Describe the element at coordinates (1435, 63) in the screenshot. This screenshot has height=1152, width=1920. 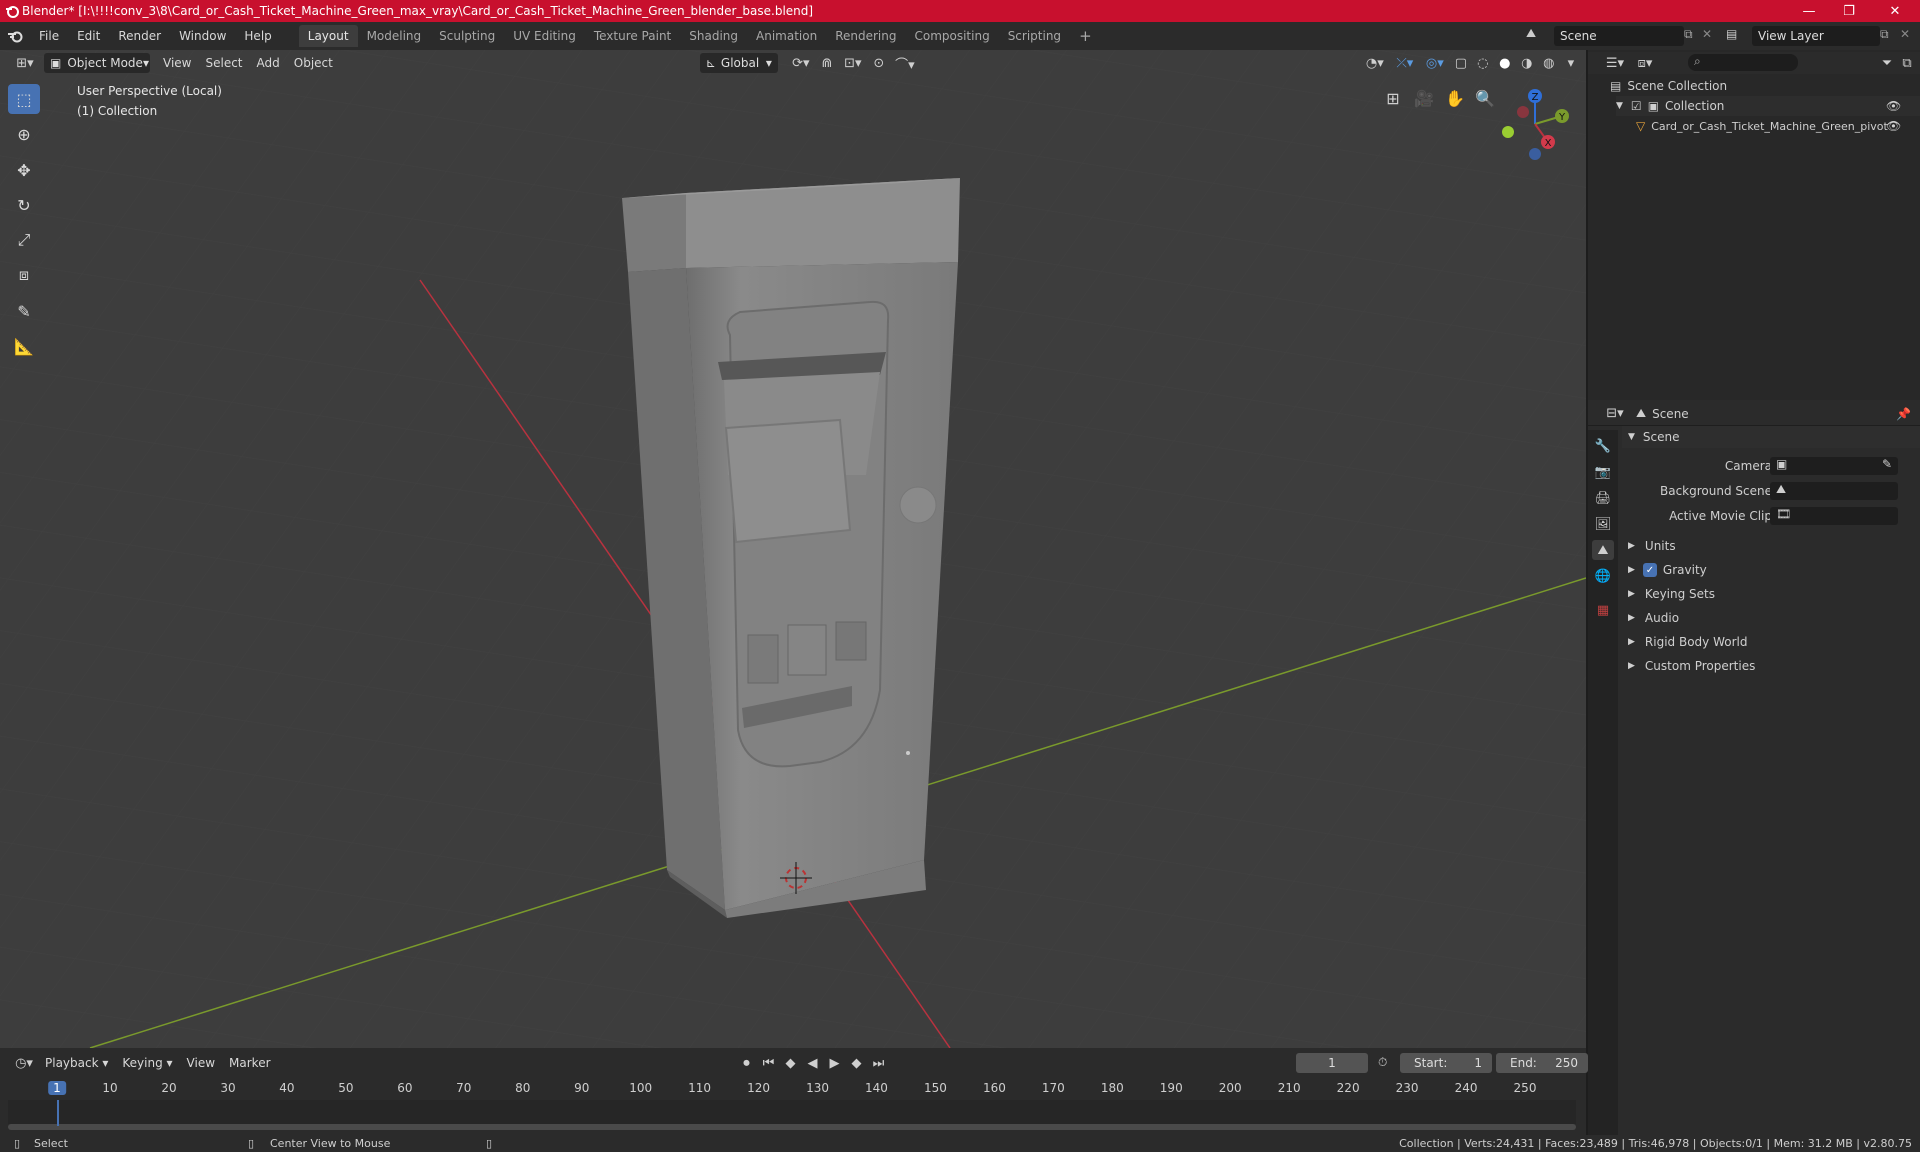
I see `overlay-toggle-icon: ◎▾` at that location.